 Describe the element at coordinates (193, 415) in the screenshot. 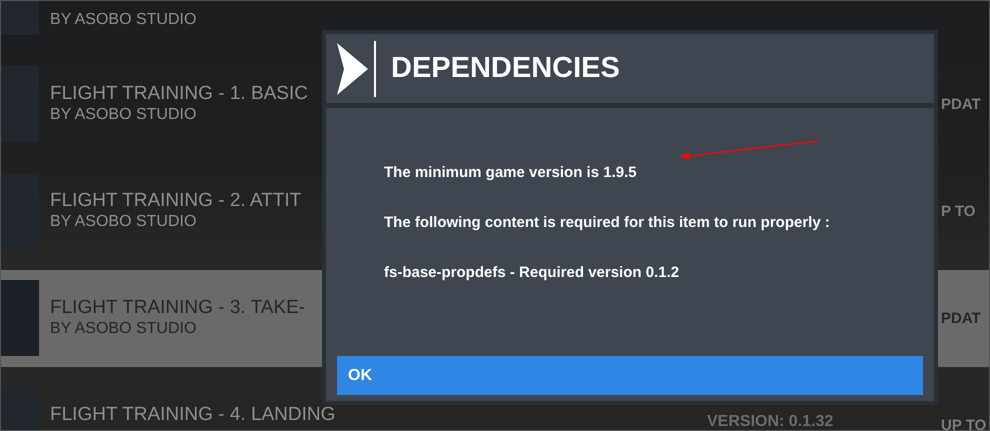

I see `item-title: FLIGHT TRAINING - 4. LANDING` at that location.